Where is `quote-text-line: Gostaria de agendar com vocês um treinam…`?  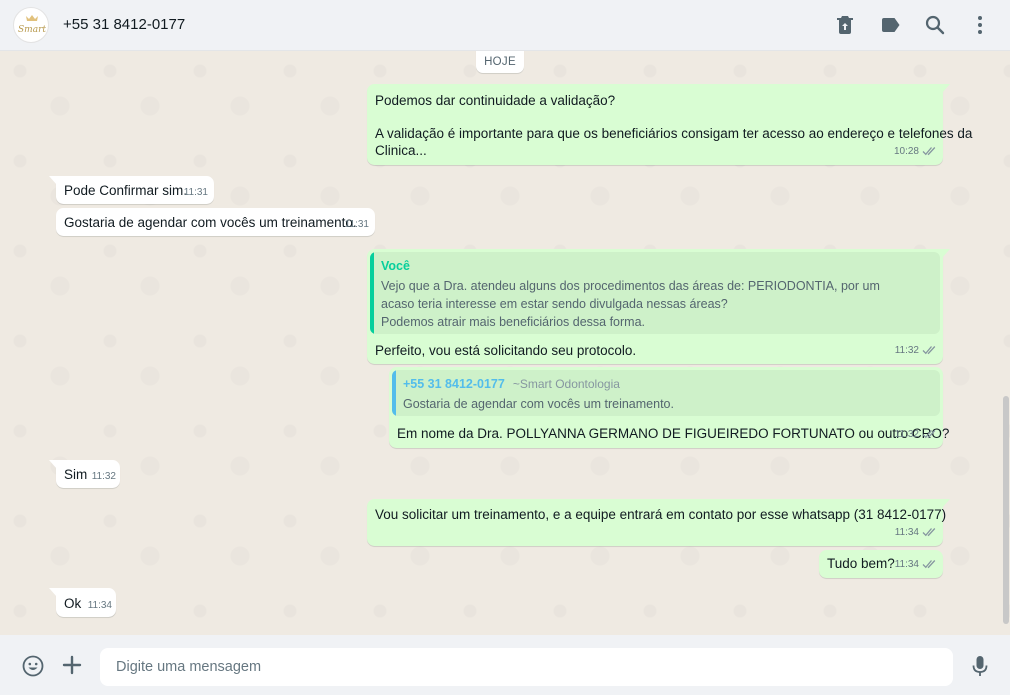
quote-text-line: Gostaria de agendar com vocês um treinam… is located at coordinates (538, 404).